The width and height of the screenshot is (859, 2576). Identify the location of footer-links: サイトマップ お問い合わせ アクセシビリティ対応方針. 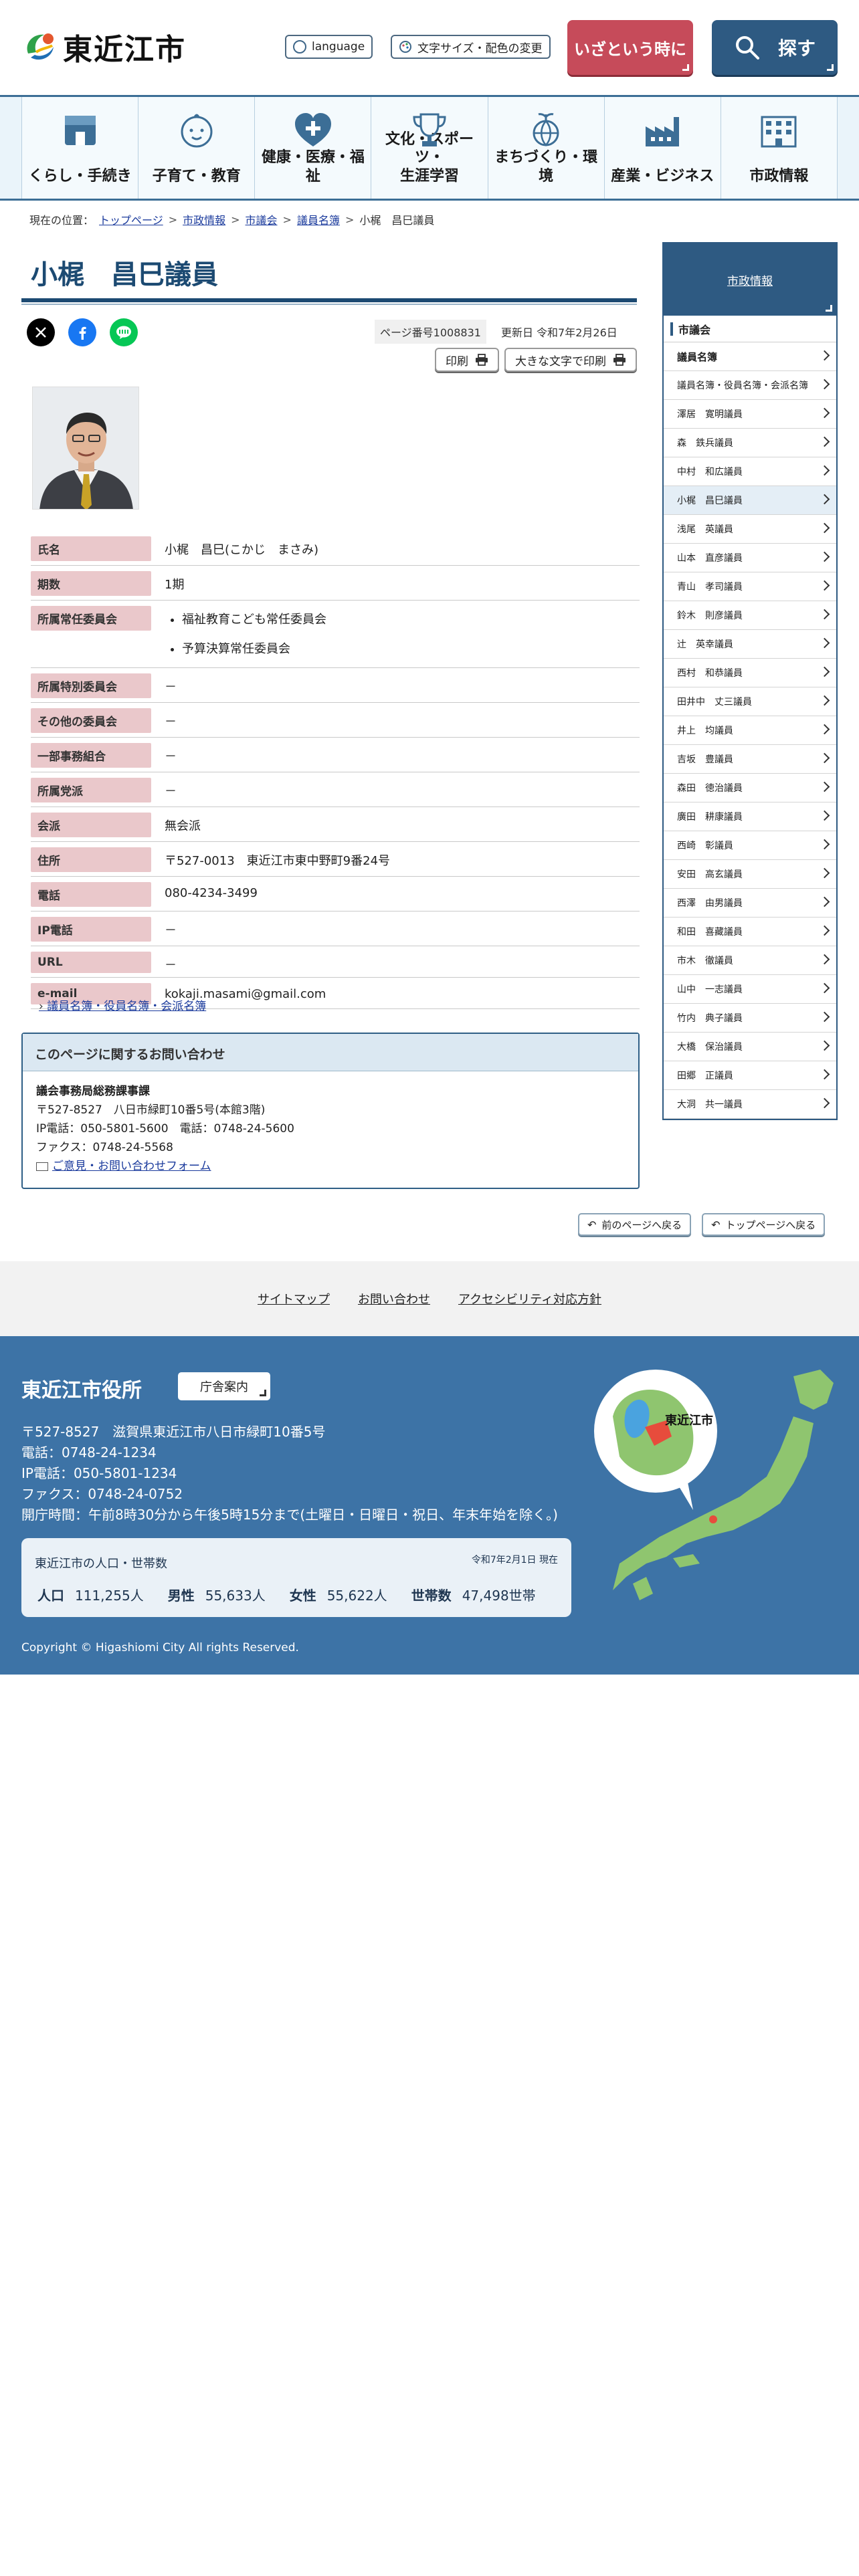
(429, 1298).